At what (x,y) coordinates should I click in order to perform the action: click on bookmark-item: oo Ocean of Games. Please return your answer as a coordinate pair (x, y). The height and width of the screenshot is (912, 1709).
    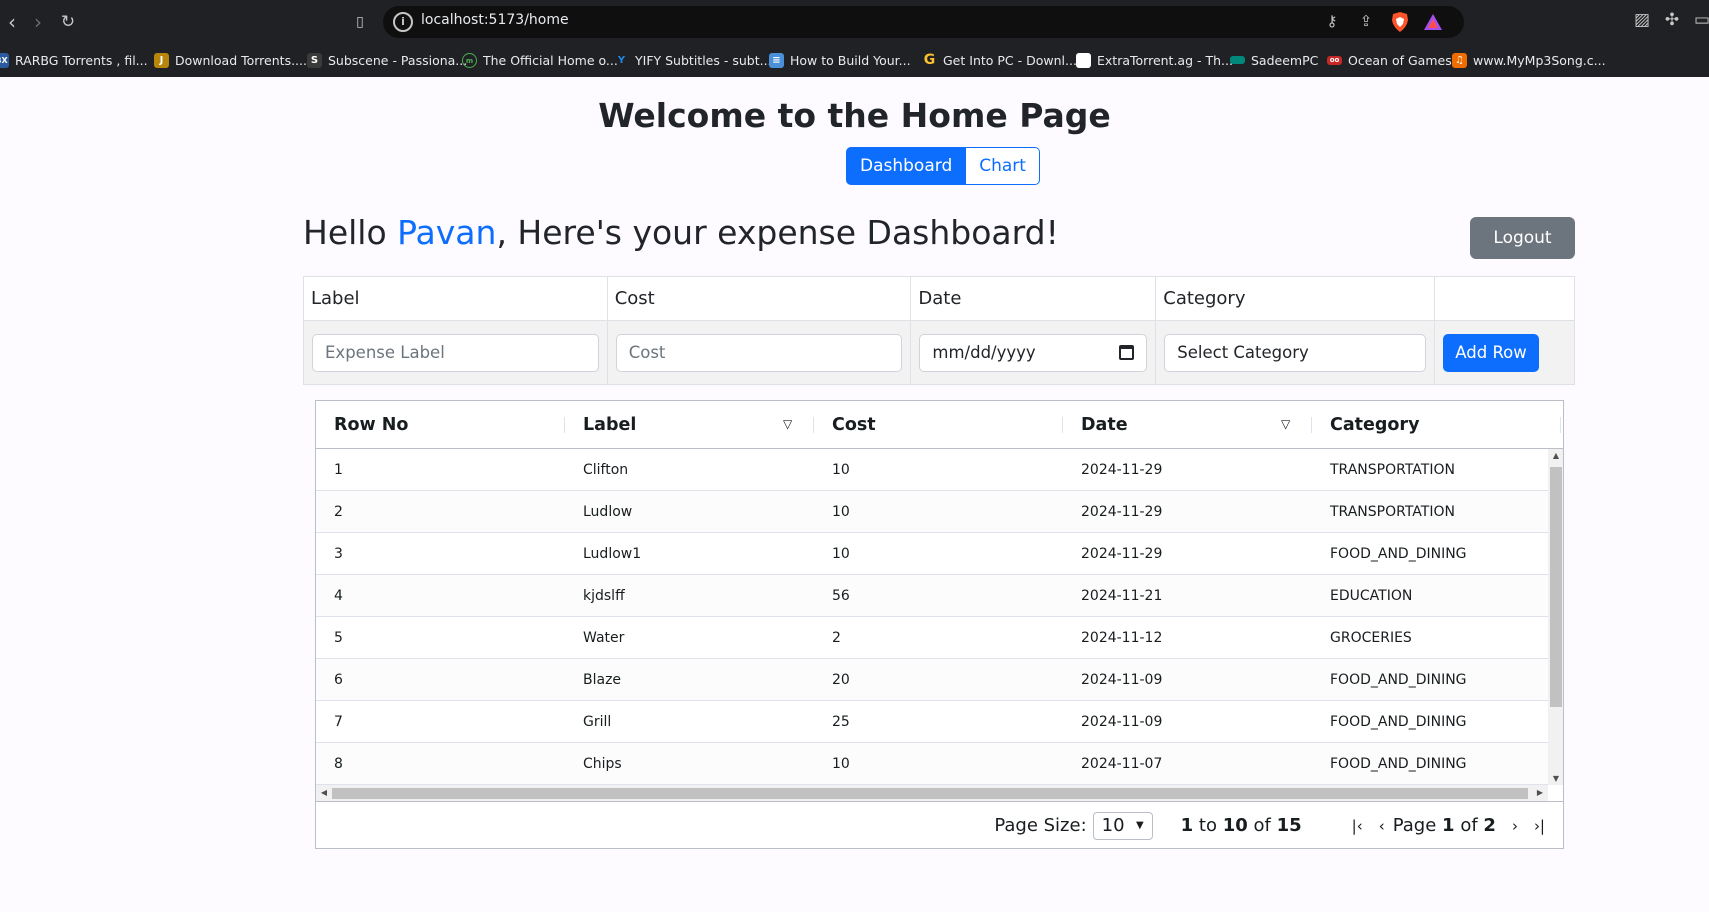
    Looking at the image, I should click on (1389, 60).